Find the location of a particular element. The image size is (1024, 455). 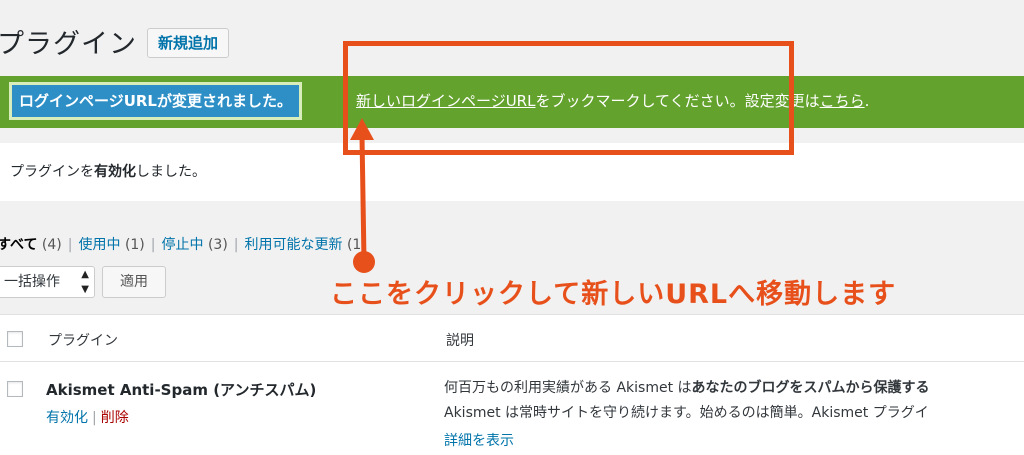

plugin-name: Akismet Anti-Spam (アンチスパム) is located at coordinates (181, 390).